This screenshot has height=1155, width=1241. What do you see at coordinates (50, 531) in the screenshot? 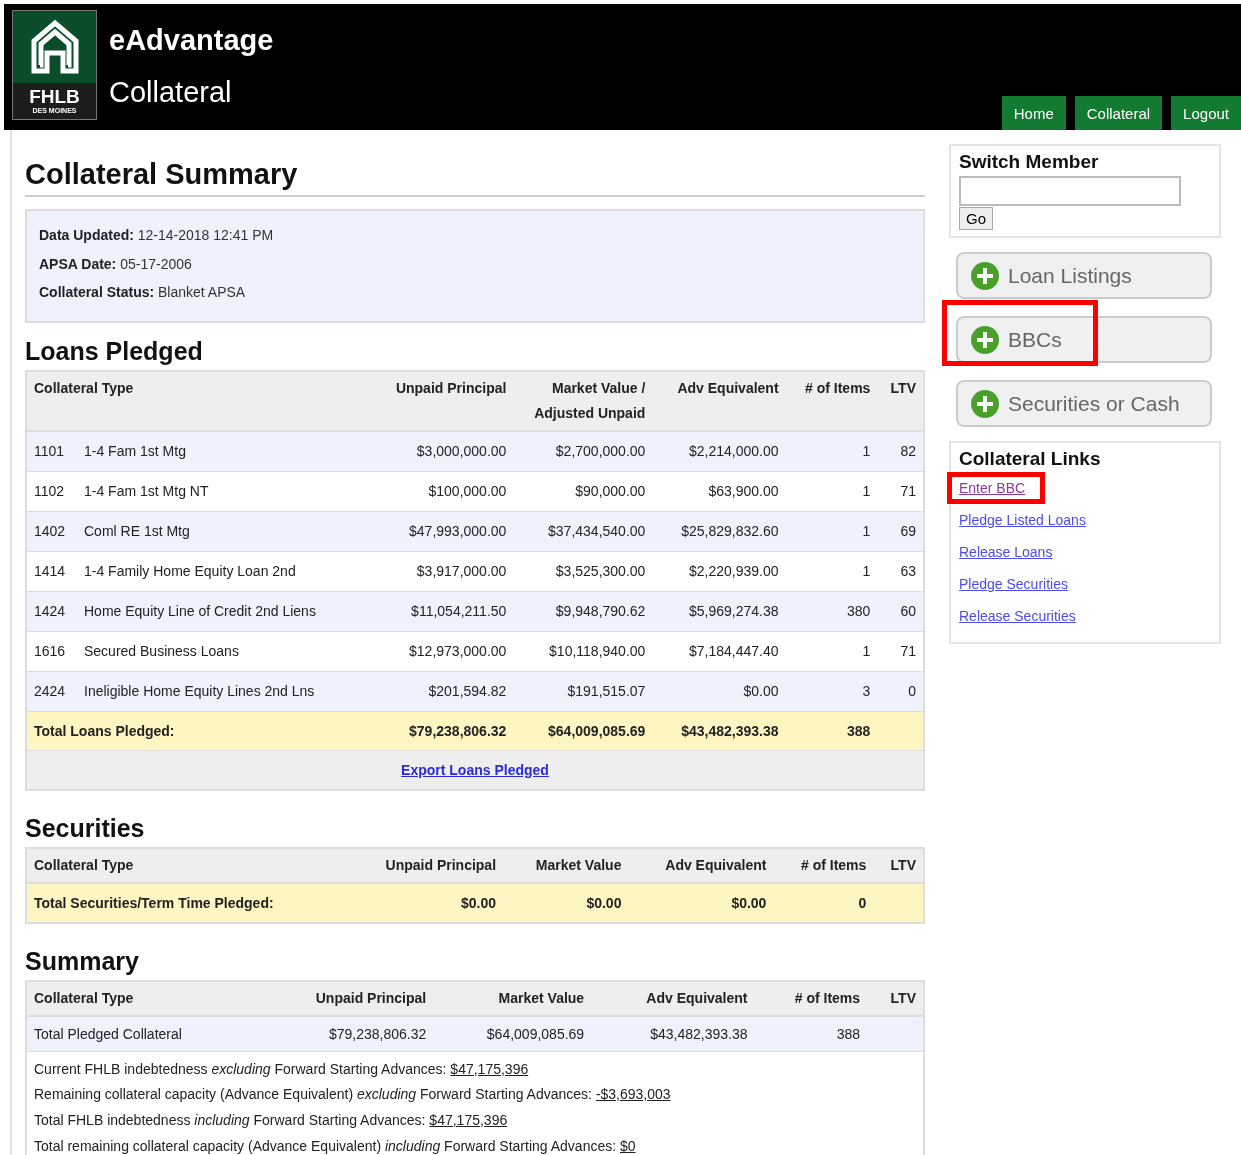
I see `collateral-code: 1402` at bounding box center [50, 531].